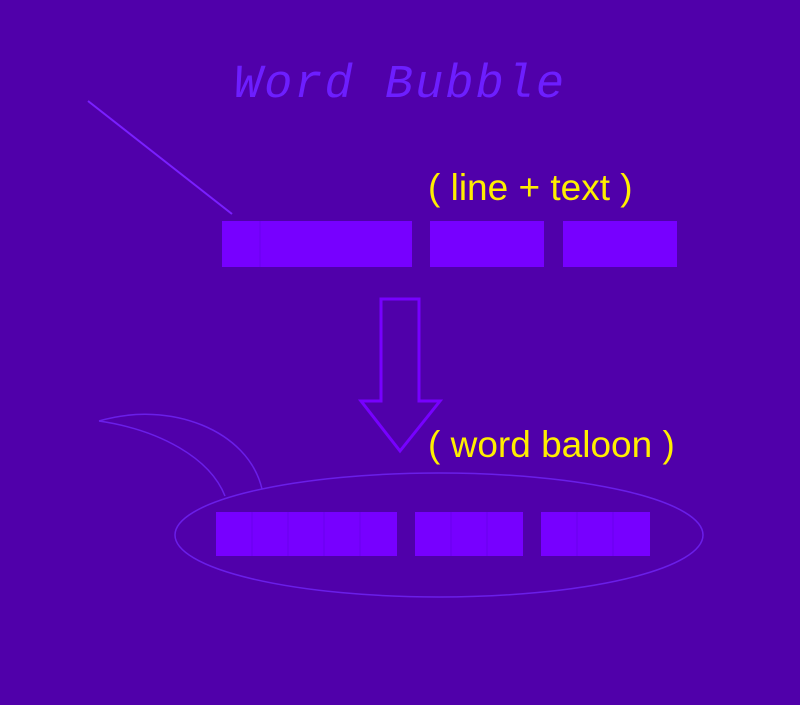  I want to click on diagram-title: Word Bubble, so click(400, 85).